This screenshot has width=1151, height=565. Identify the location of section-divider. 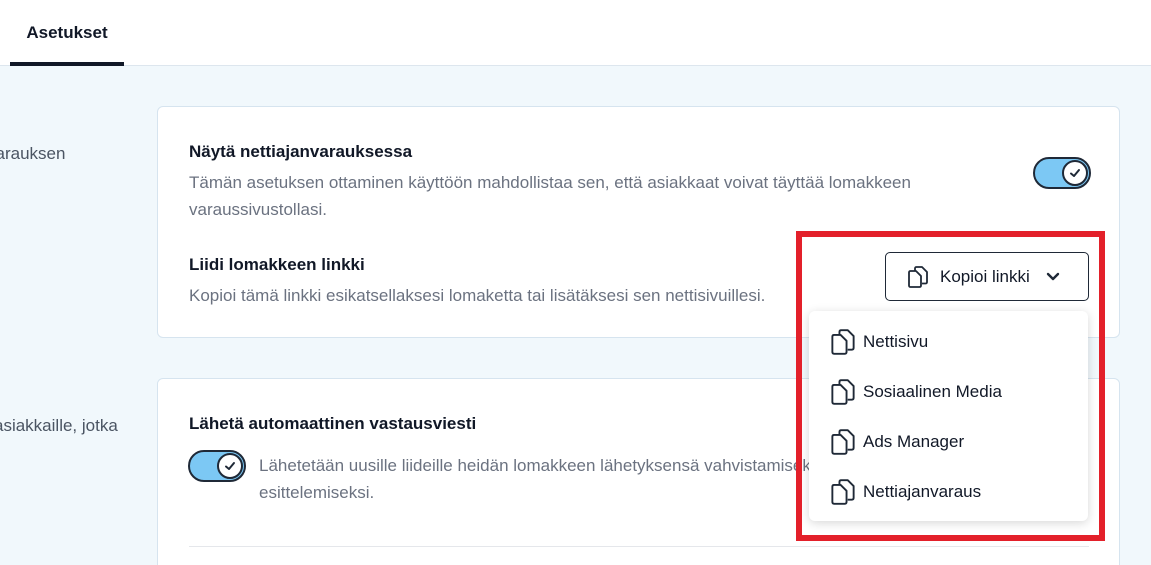
(639, 546).